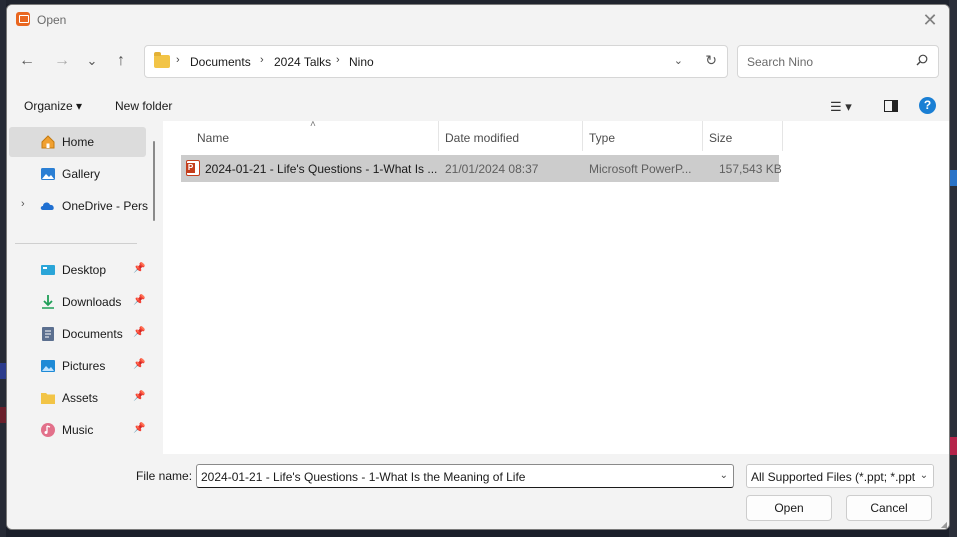 The width and height of the screenshot is (957, 537). Describe the element at coordinates (27, 61) in the screenshot. I see `back-arrow-icon: ←` at that location.